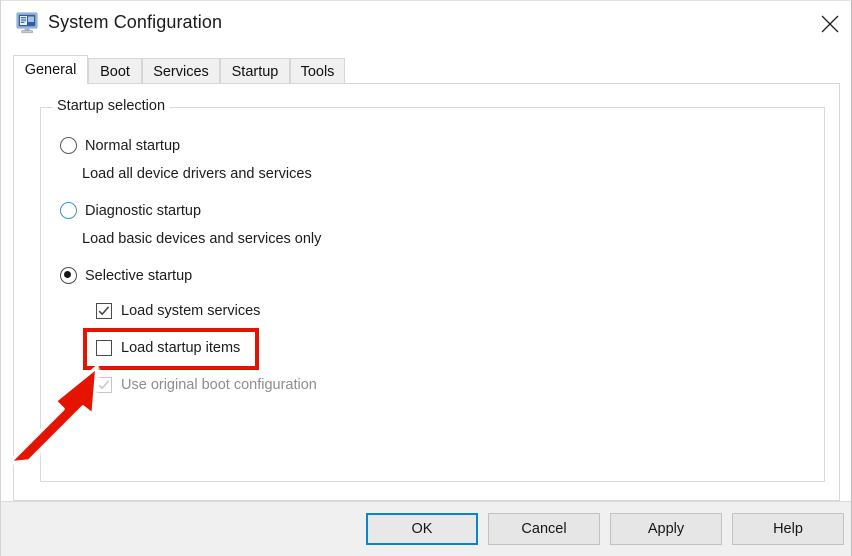  Describe the element at coordinates (191, 311) in the screenshot. I see `checkbox-label-load-system-services: Load system services` at that location.